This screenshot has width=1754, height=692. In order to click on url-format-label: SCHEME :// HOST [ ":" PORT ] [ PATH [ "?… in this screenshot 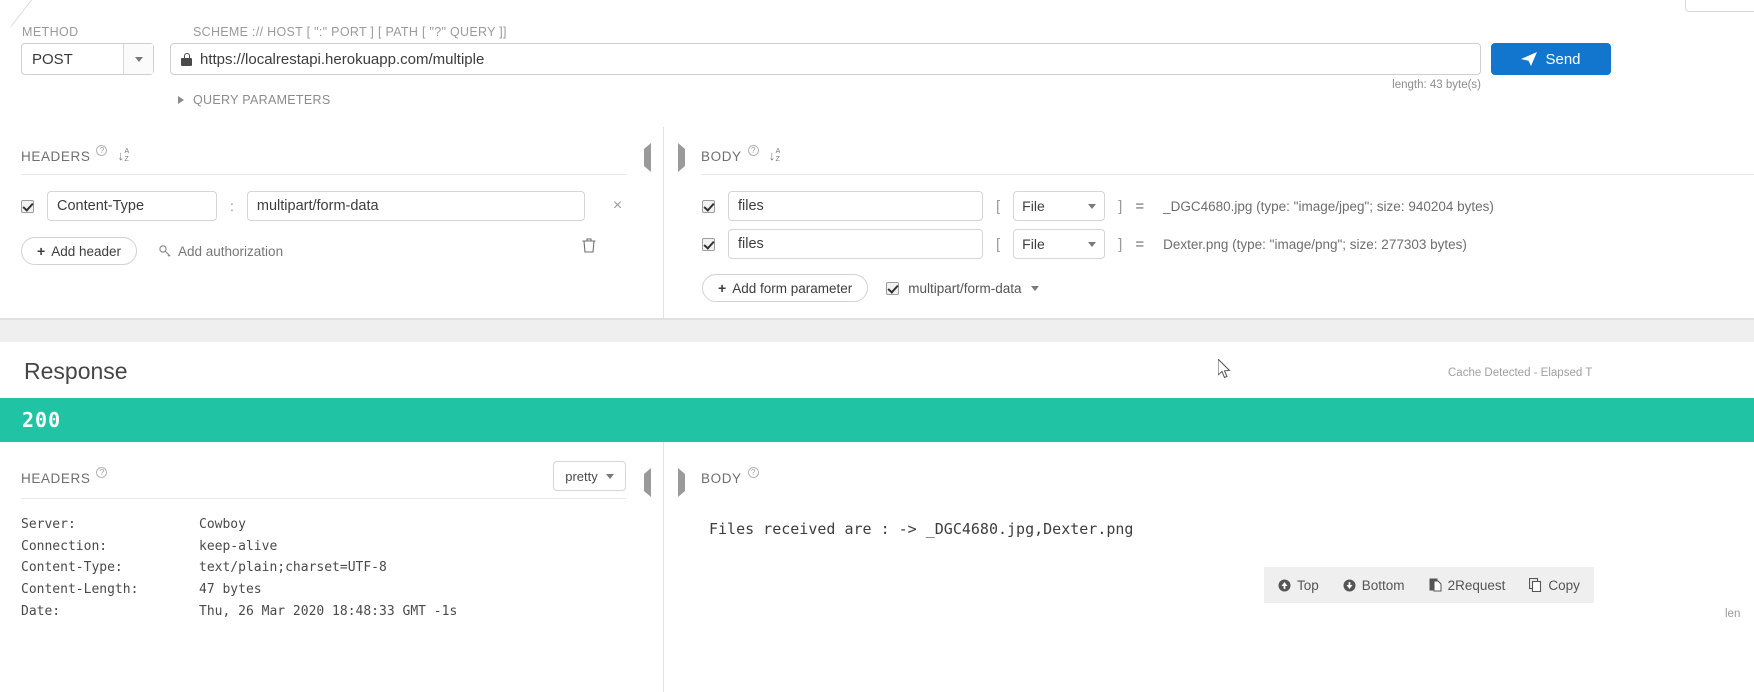, I will do `click(350, 32)`.